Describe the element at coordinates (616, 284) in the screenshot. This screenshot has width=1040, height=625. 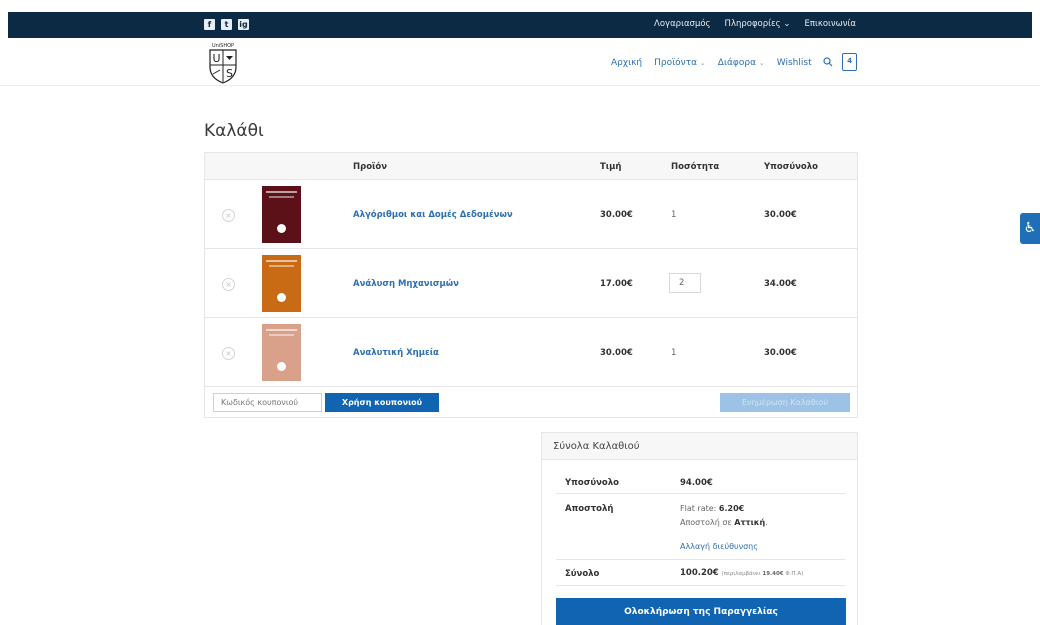
I see `product-price: 17.00€` at that location.